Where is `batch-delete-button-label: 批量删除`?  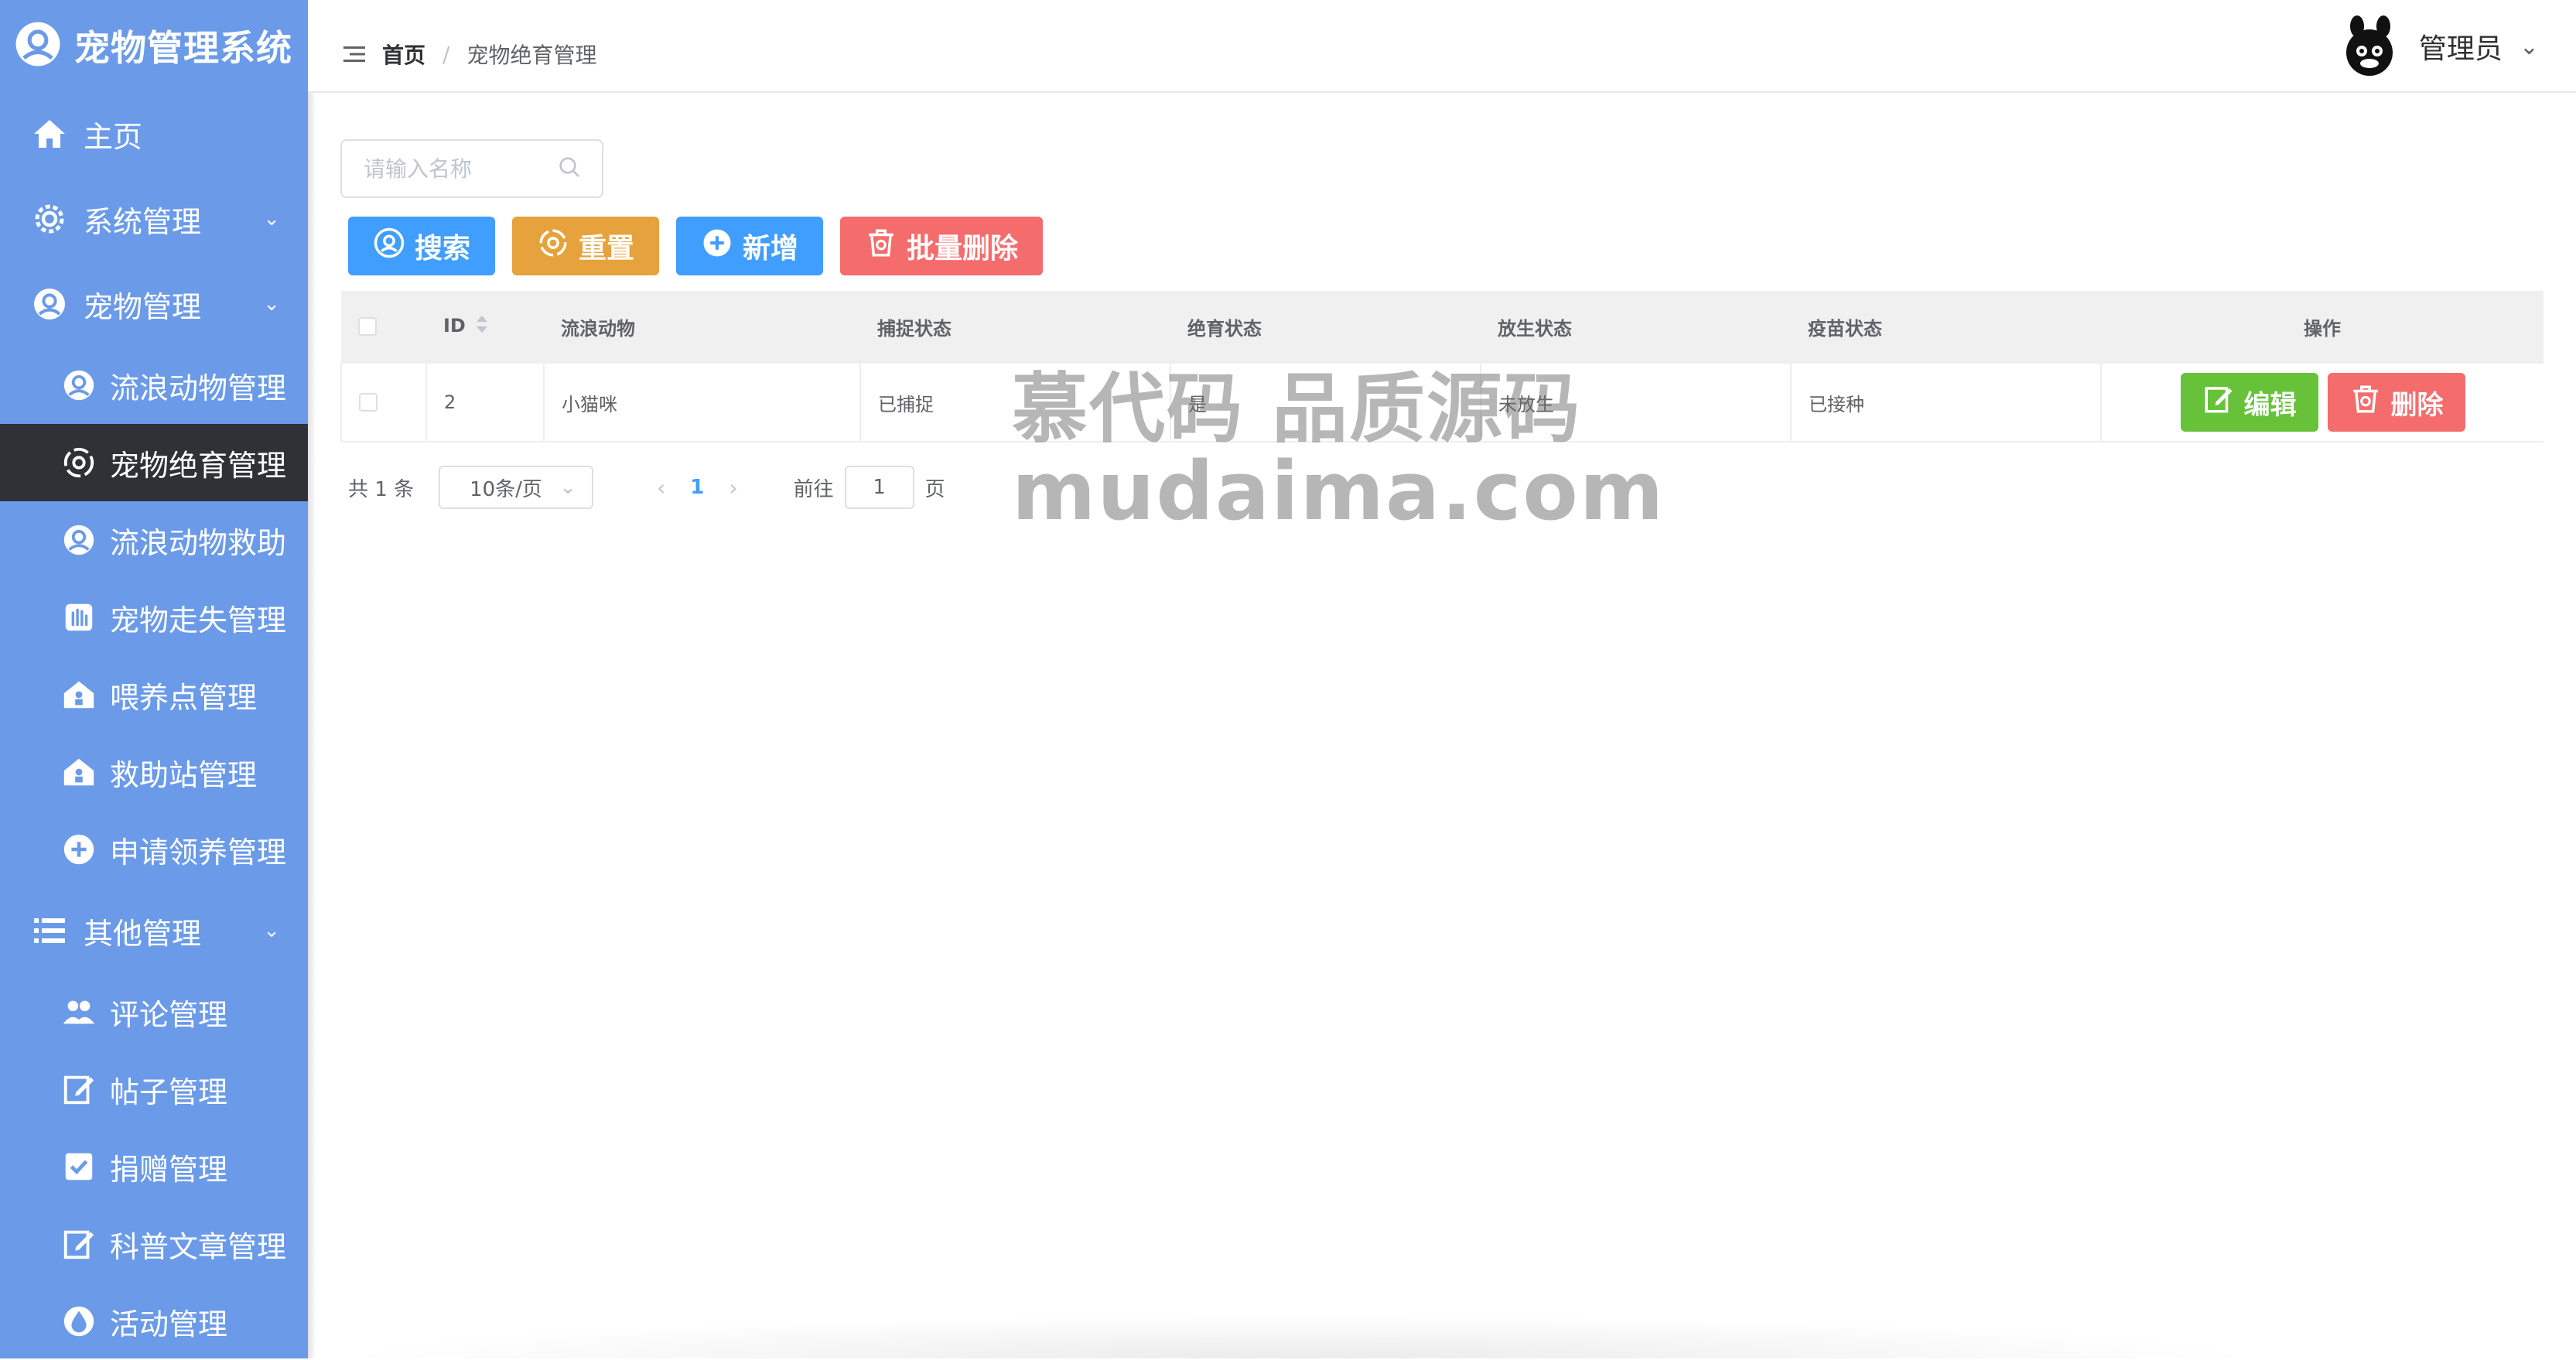
batch-delete-button-label: 批量删除 is located at coordinates (963, 249).